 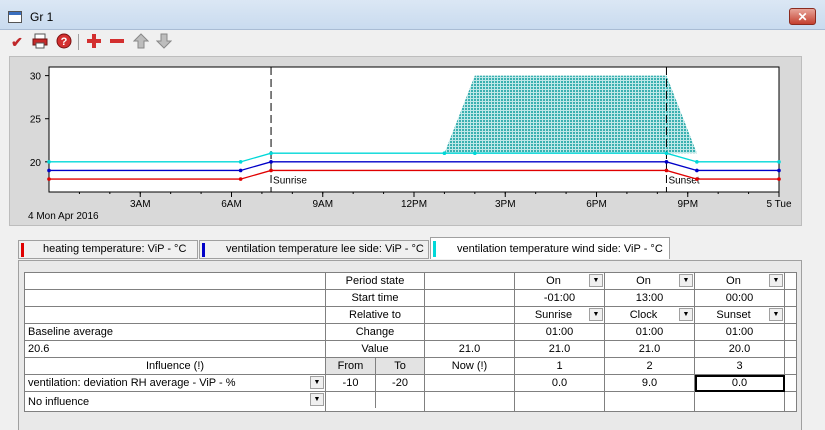 I want to click on from-header: From, so click(x=351, y=366).